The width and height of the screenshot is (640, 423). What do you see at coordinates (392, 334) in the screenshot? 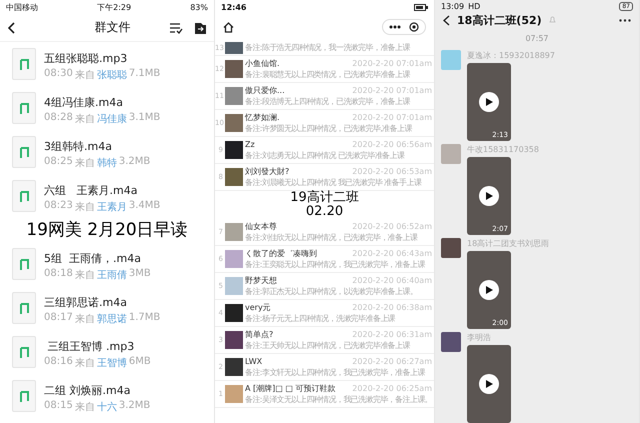
I see `entry-time: 2020-2-20 06:31am` at bounding box center [392, 334].